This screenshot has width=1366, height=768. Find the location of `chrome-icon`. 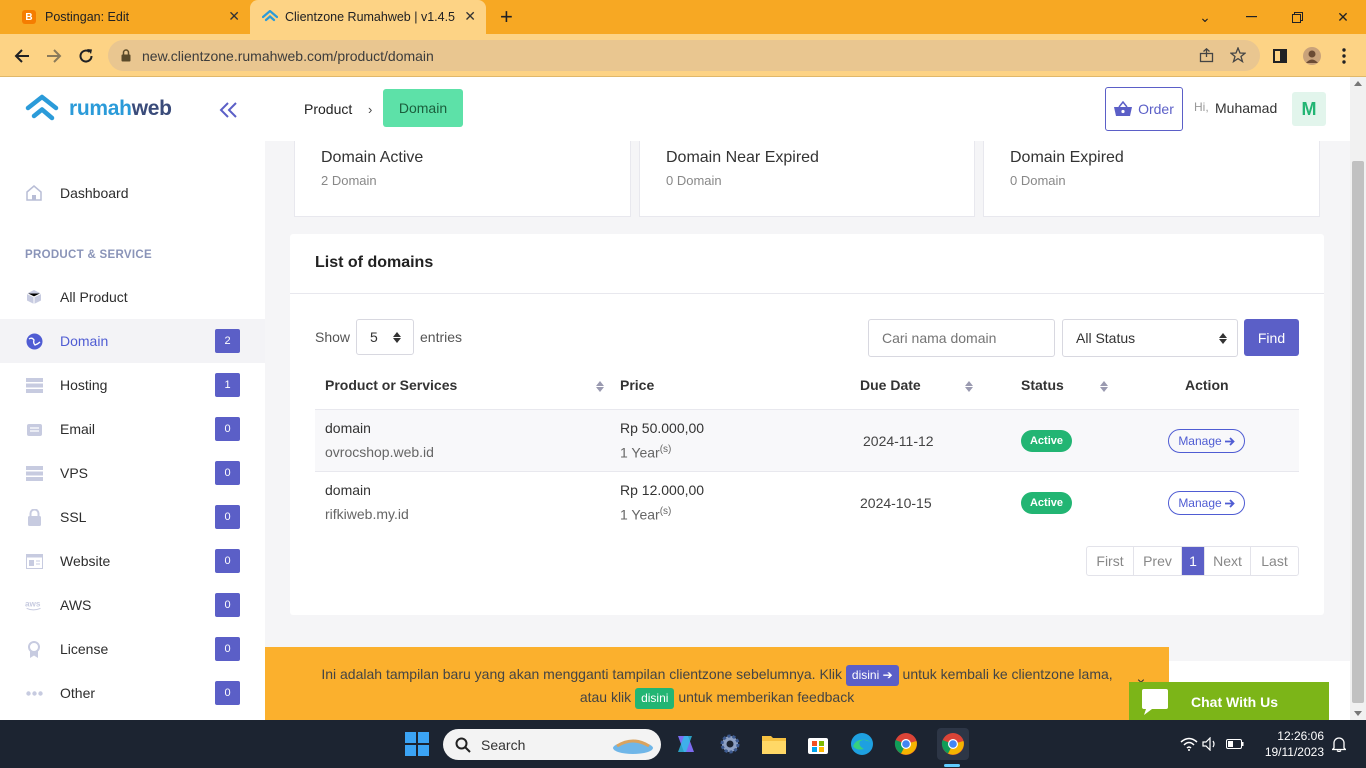

chrome-icon is located at coordinates (906, 744).